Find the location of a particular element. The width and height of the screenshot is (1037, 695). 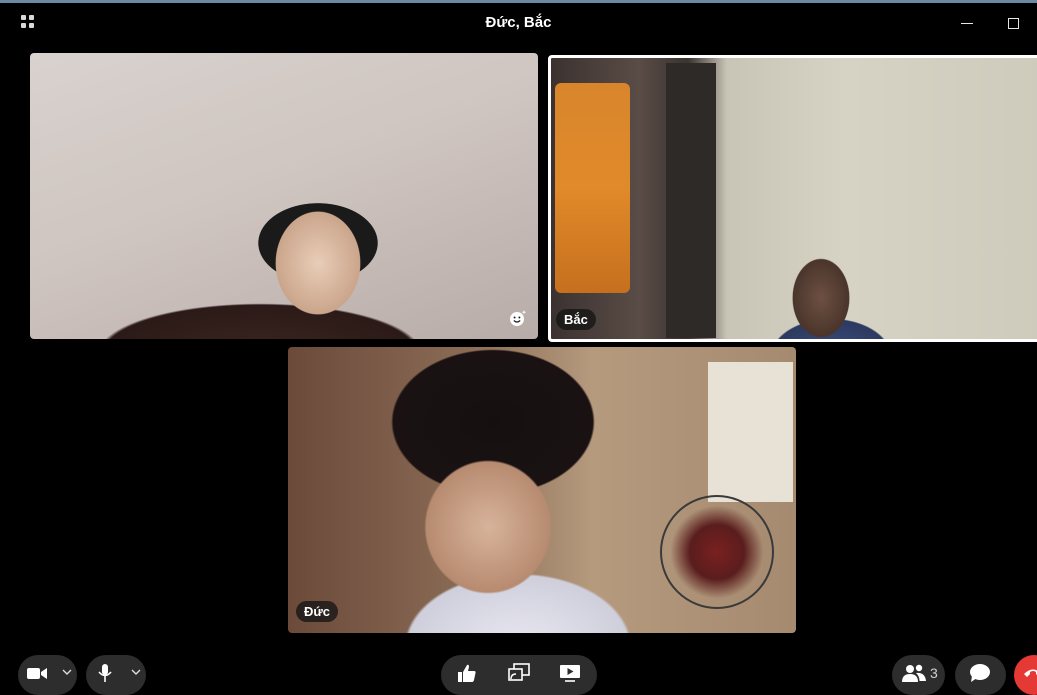

participant-name-tag: Đức is located at coordinates (317, 611).